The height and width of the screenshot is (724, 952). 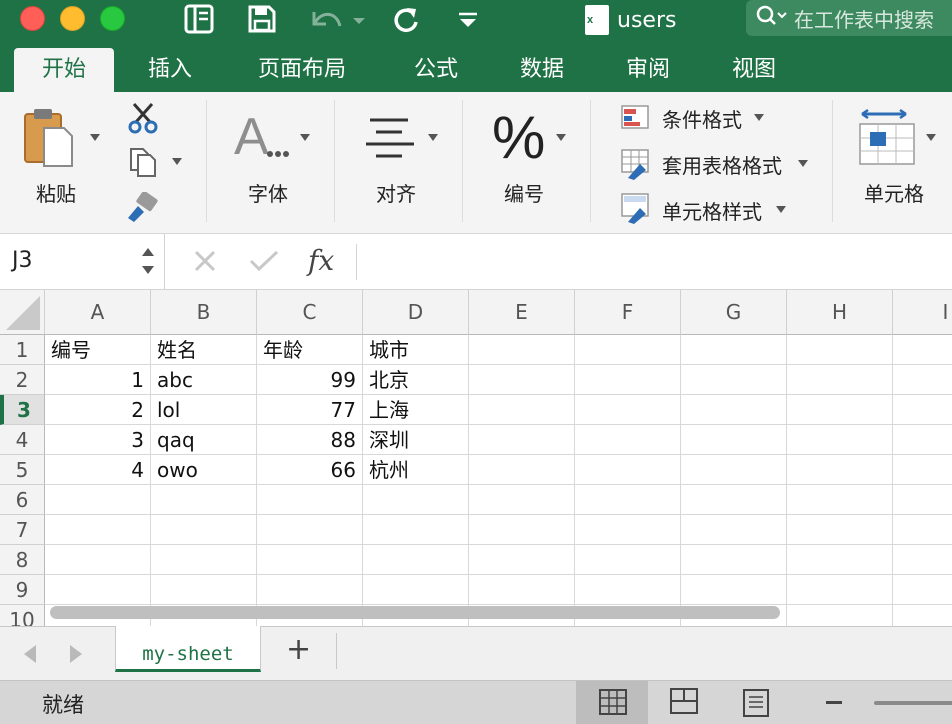 I want to click on cell-g7, so click(x=734, y=530).